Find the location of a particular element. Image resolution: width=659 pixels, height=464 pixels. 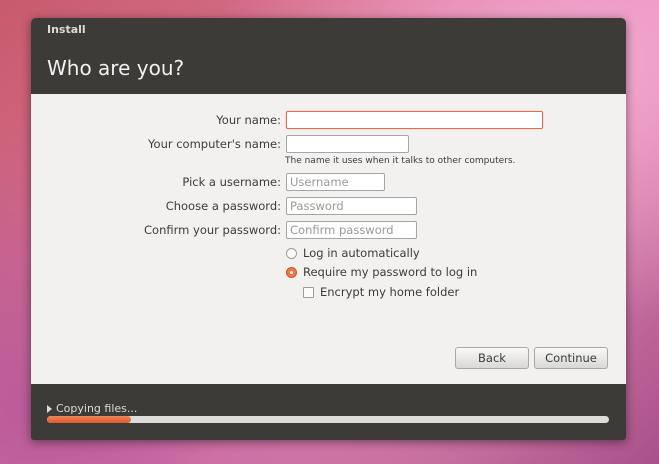

computer-name-input is located at coordinates (347, 144).